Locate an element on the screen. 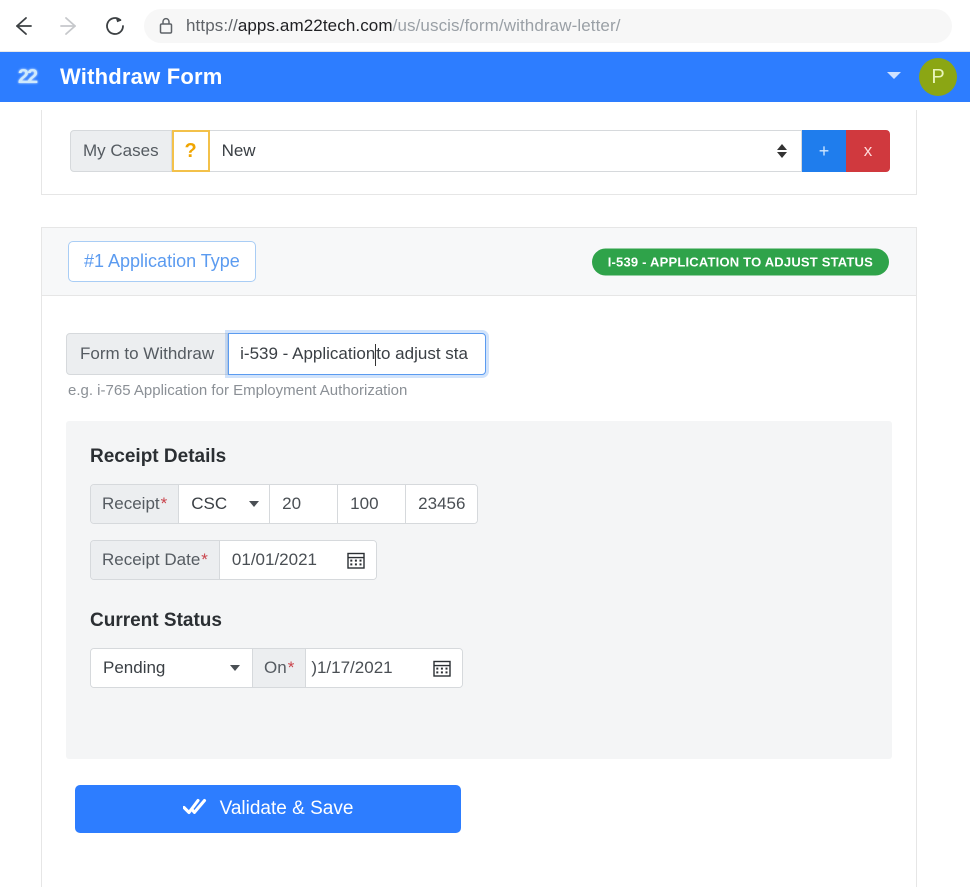  receipt-date-value: 01/01/2021 is located at coordinates (274, 559).